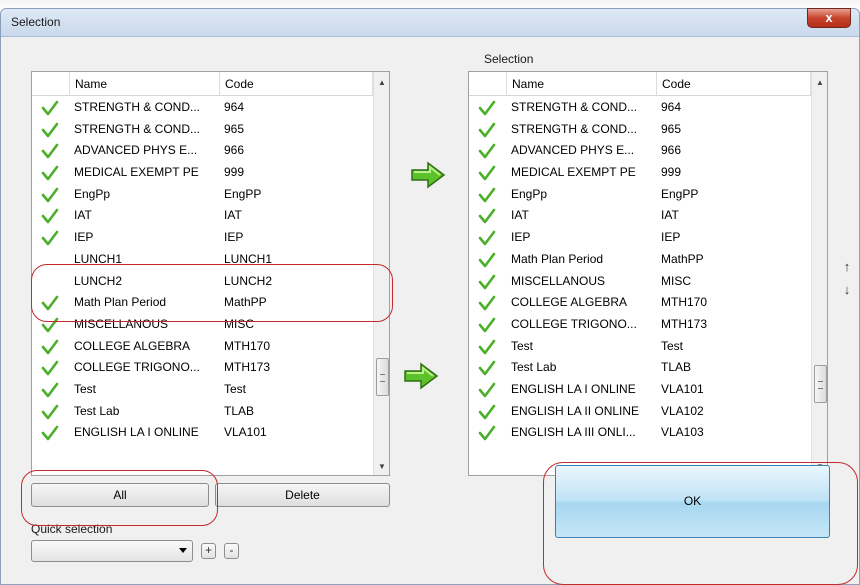 The width and height of the screenshot is (860, 585). Describe the element at coordinates (381, 466) in the screenshot. I see `scroll-down-icon: ▼` at that location.